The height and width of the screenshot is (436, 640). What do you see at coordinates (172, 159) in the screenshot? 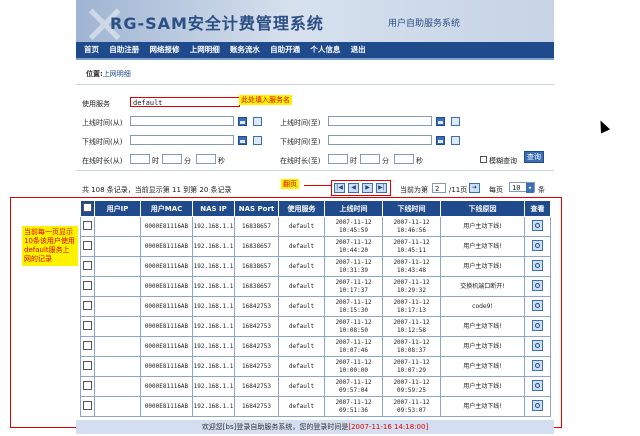
I see `duration-from-minute` at bounding box center [172, 159].